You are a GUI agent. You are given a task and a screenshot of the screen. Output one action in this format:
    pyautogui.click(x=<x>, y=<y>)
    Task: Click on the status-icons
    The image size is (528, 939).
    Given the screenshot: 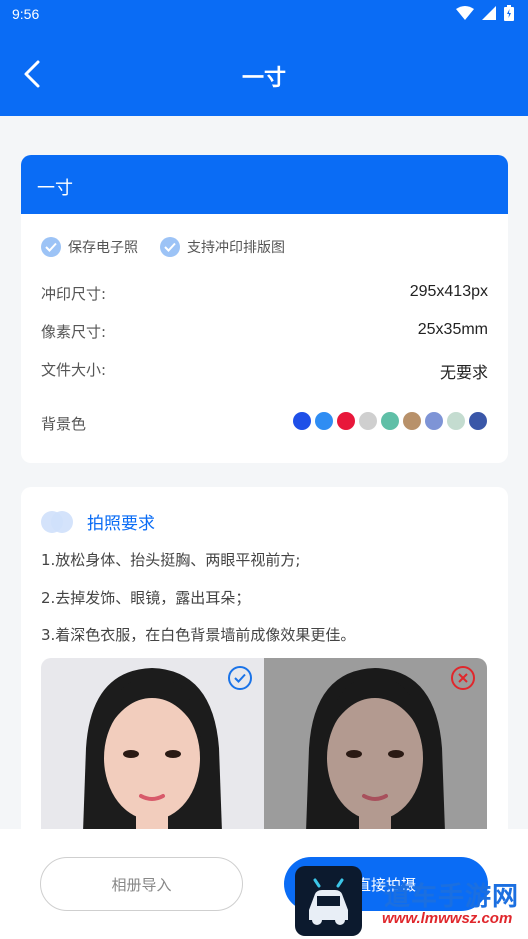 What is the action you would take?
    pyautogui.click(x=485, y=13)
    